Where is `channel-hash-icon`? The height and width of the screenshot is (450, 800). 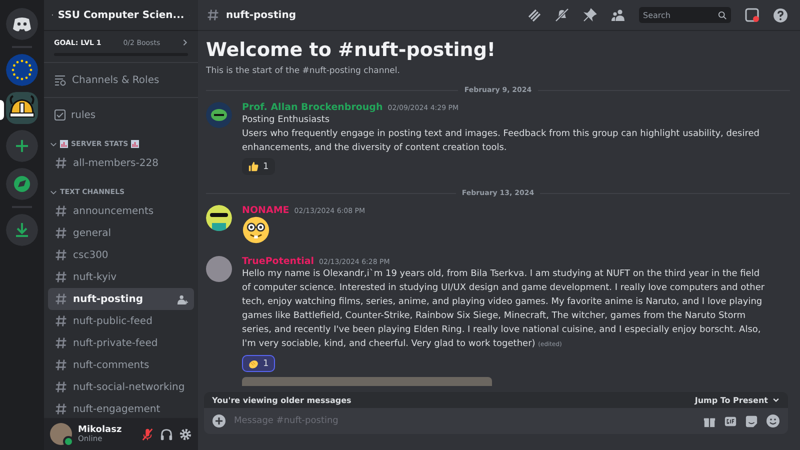 channel-hash-icon is located at coordinates (213, 15).